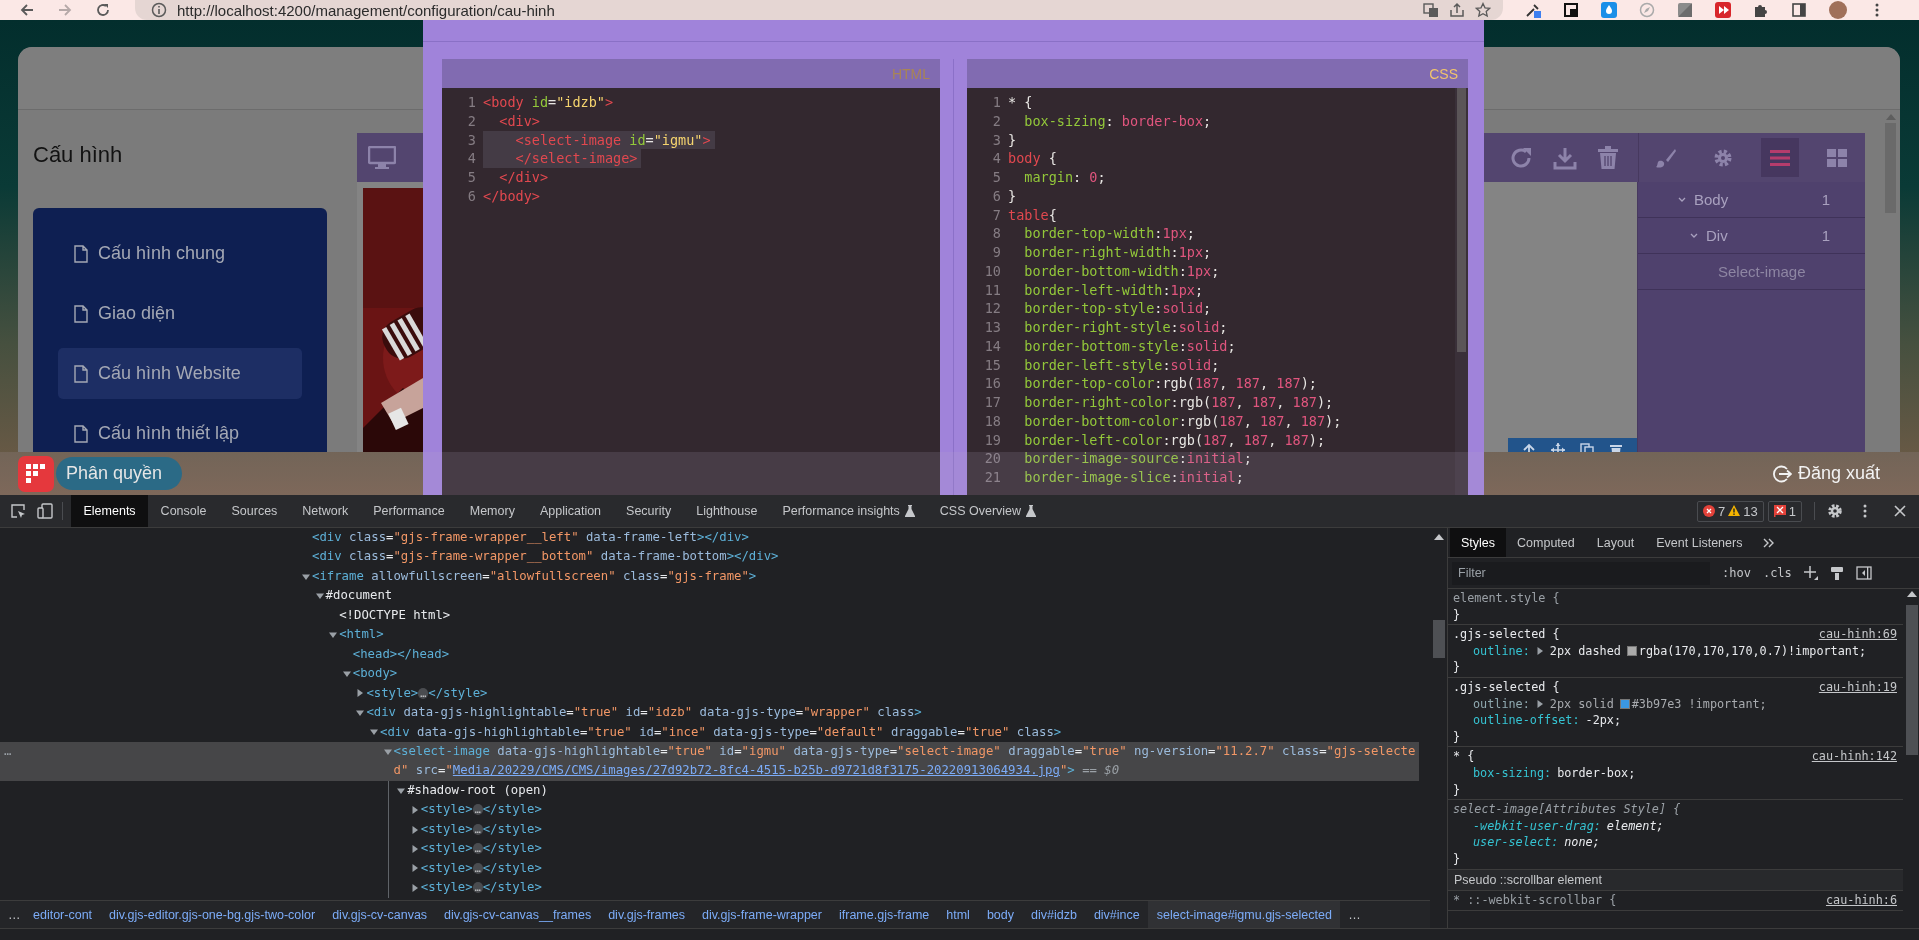 The width and height of the screenshot is (1919, 940). I want to click on layer-item: Div 1, so click(1751, 236).